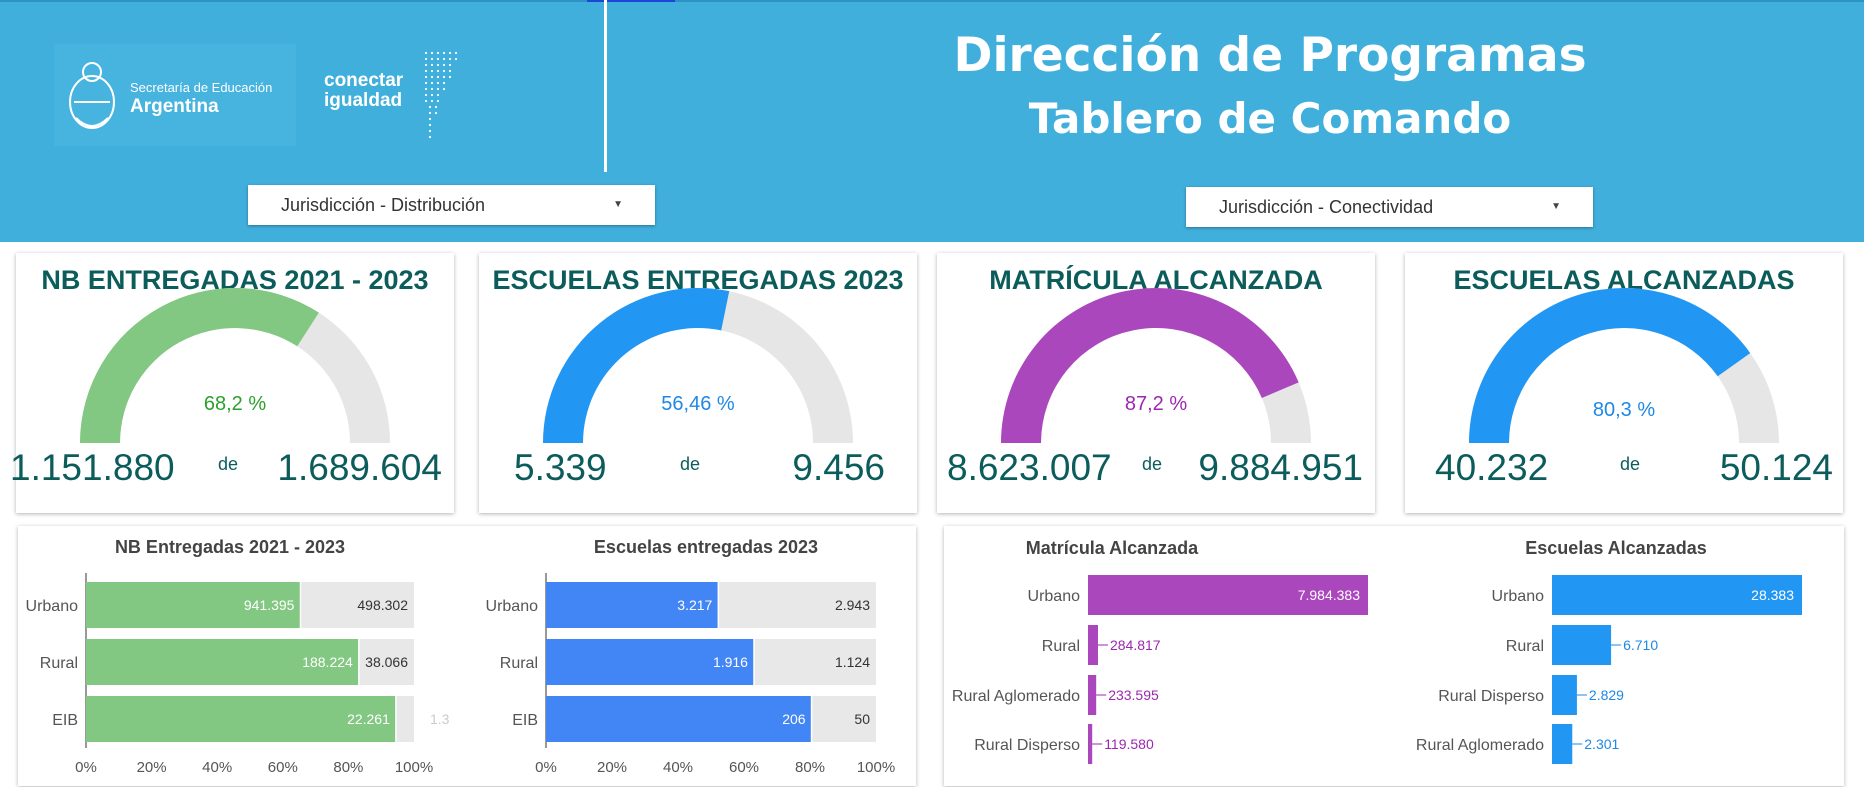 The width and height of the screenshot is (1864, 787). I want to click on bar-value-label: 50, so click(862, 719).